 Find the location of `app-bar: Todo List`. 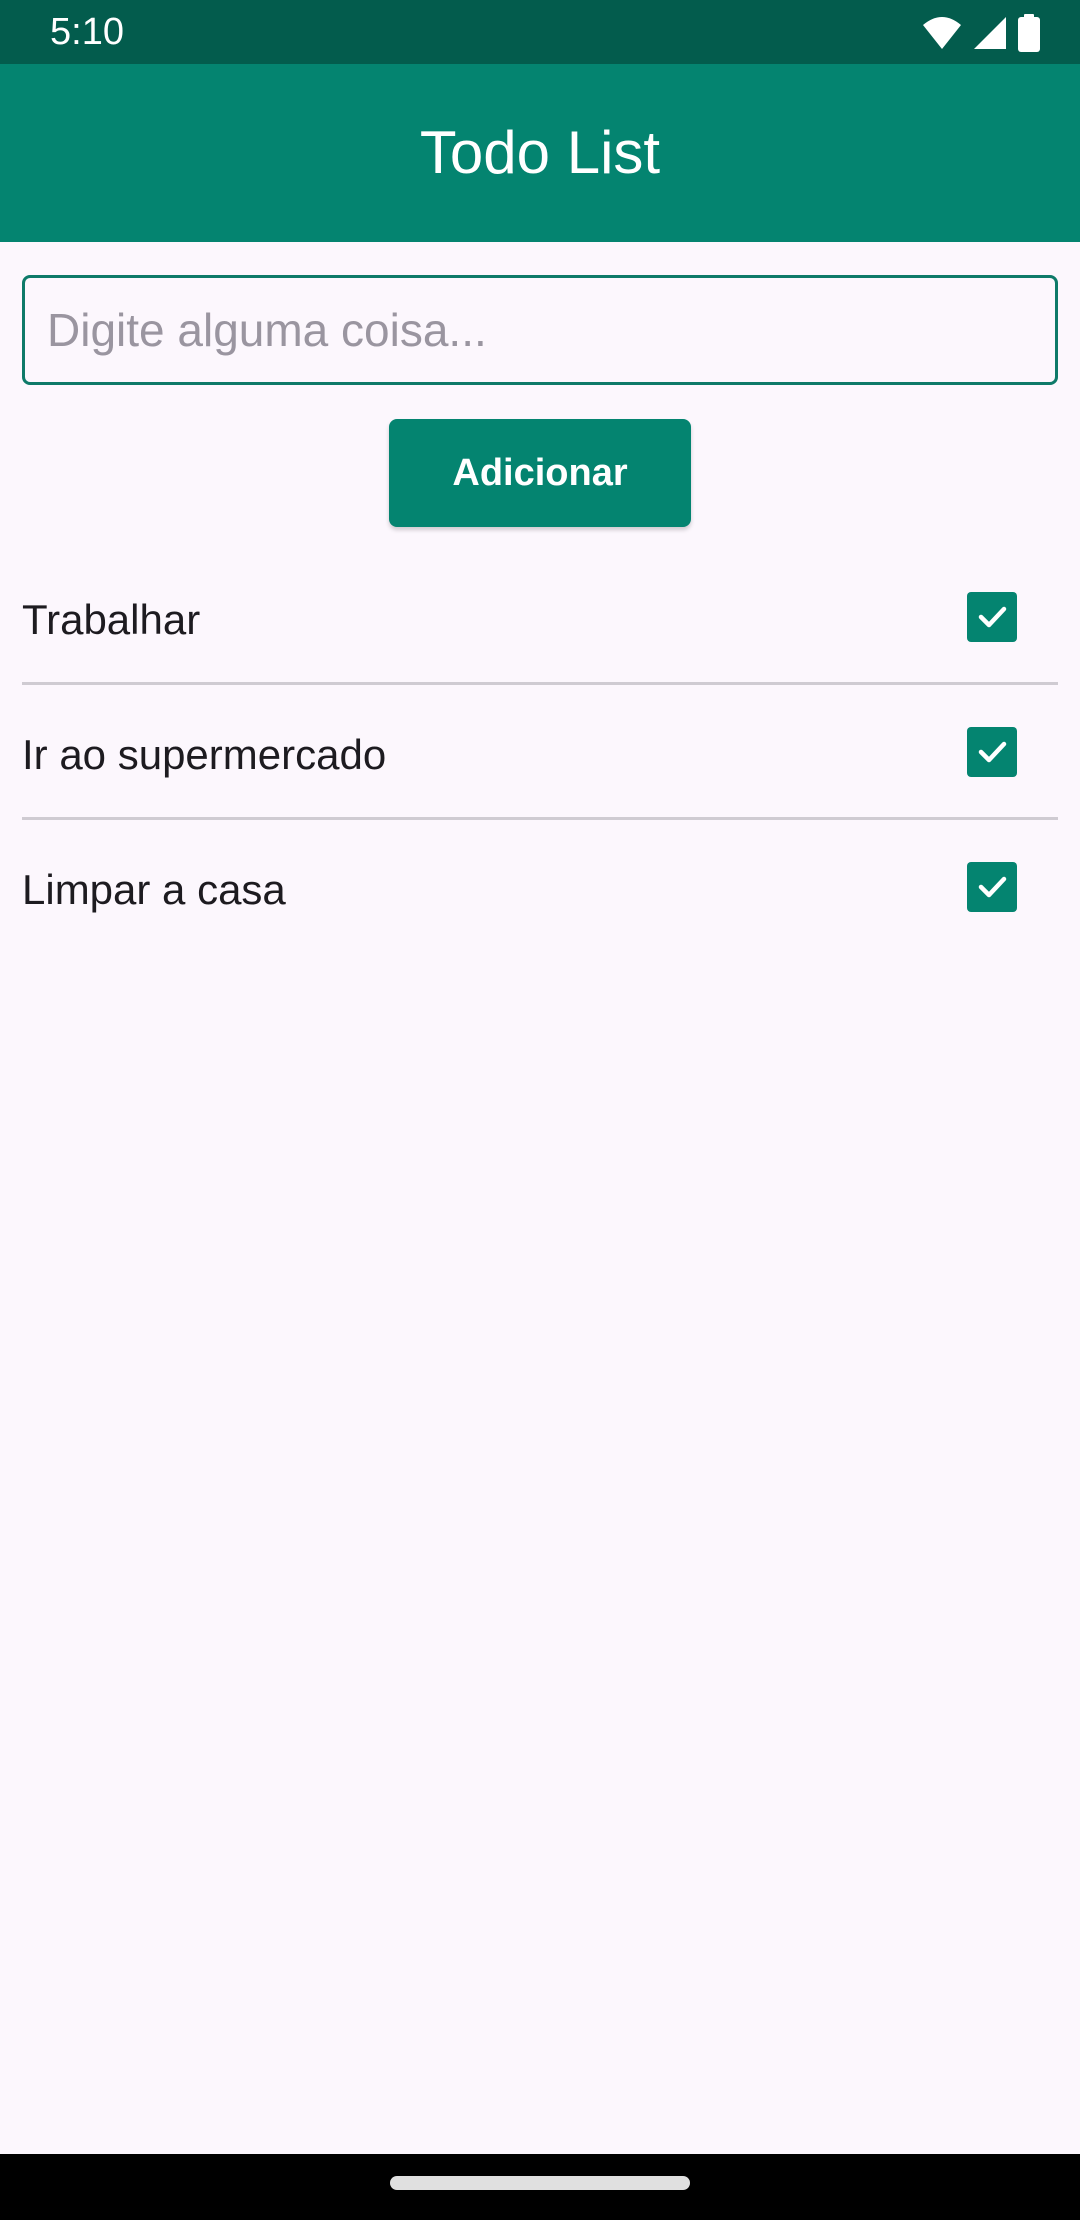

app-bar: Todo List is located at coordinates (540, 153).